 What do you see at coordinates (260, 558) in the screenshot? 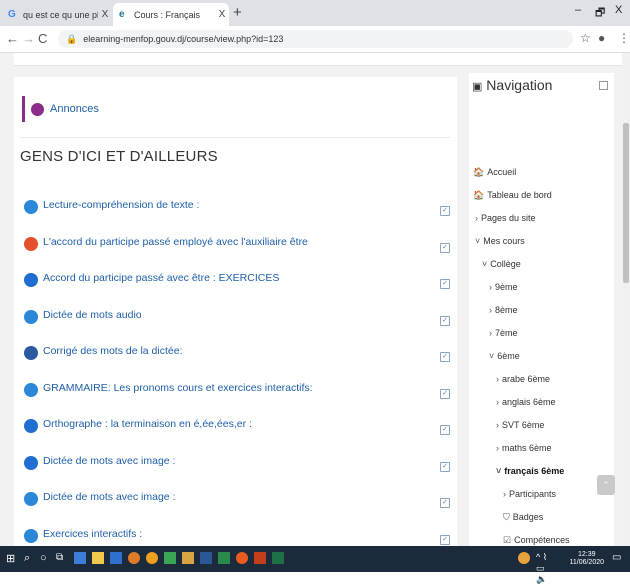
I see `powerpoint-icon` at bounding box center [260, 558].